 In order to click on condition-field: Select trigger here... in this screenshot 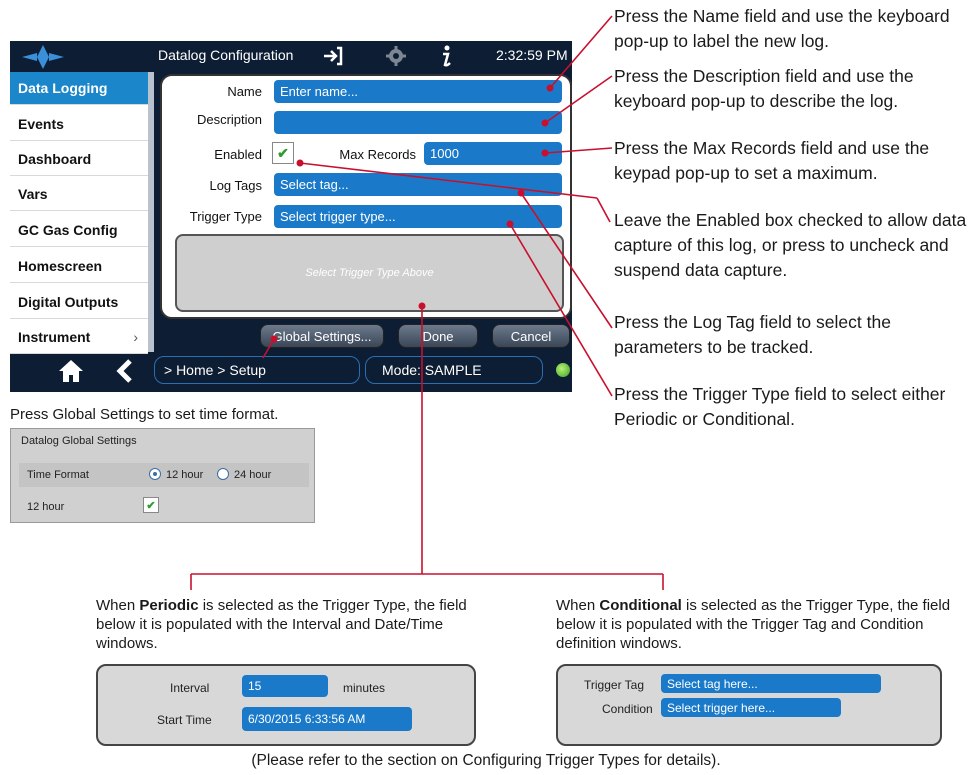, I will do `click(751, 707)`.